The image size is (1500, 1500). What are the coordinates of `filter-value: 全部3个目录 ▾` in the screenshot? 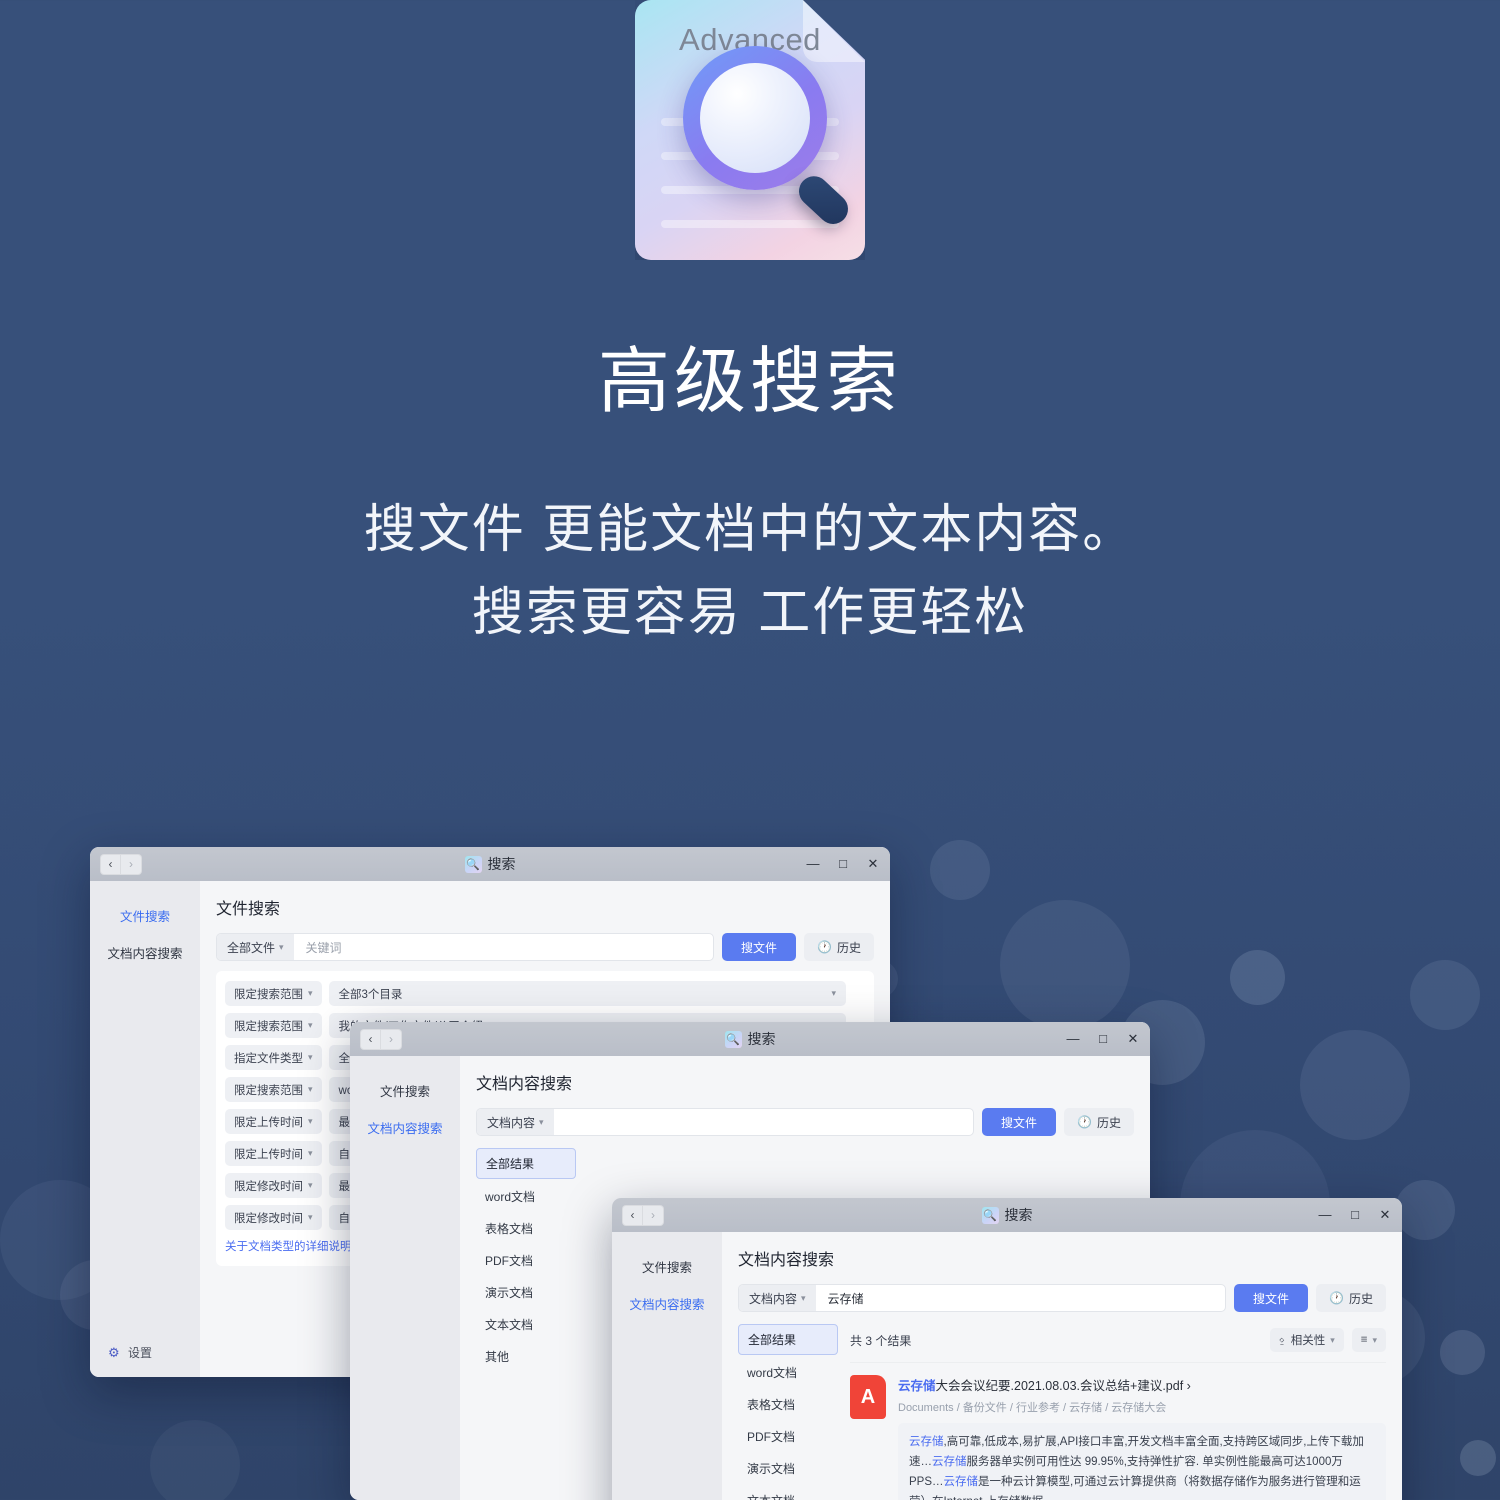 It's located at (587, 993).